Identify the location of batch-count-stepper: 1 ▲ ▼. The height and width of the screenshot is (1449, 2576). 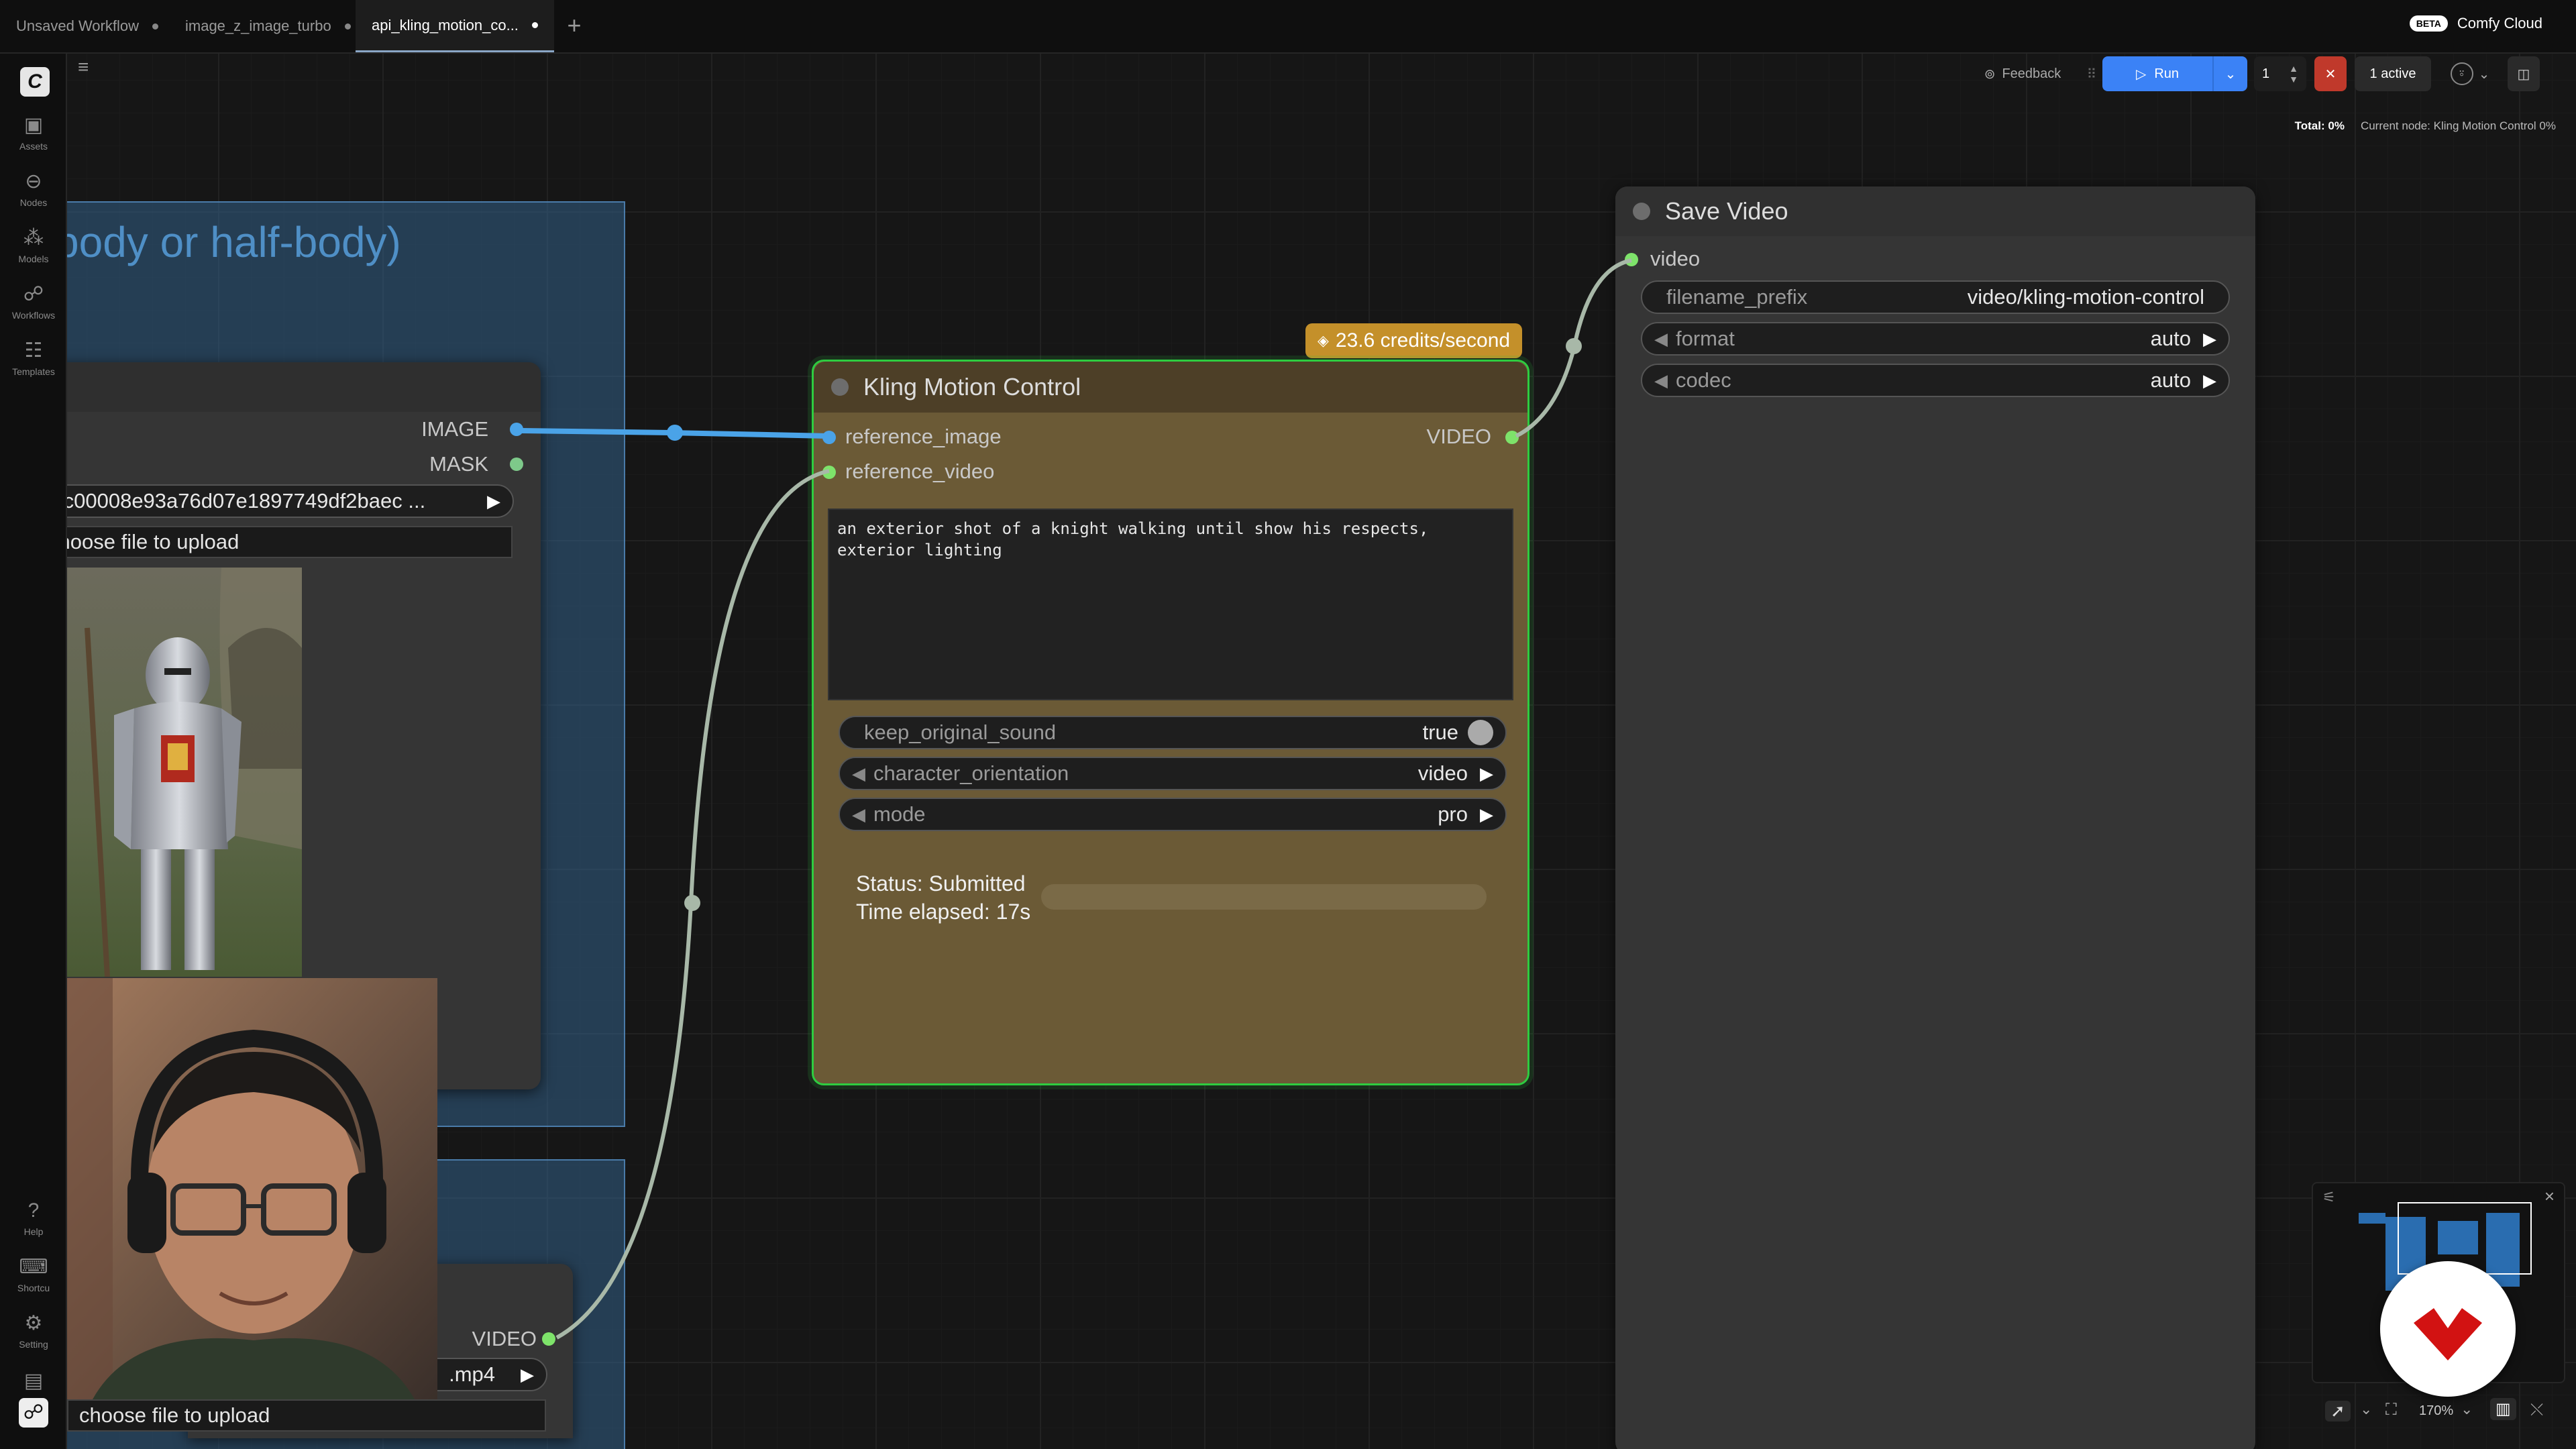
(2280, 73).